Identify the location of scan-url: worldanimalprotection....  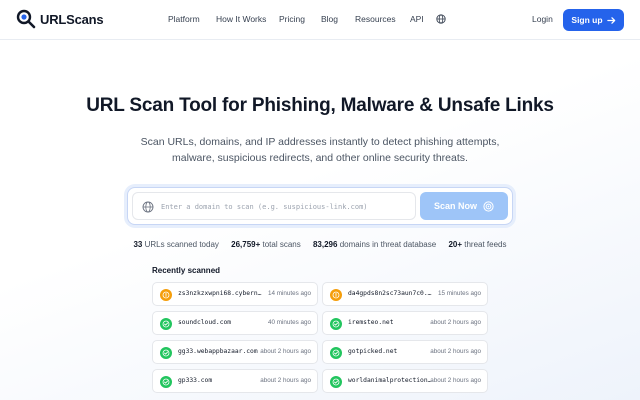
(390, 380).